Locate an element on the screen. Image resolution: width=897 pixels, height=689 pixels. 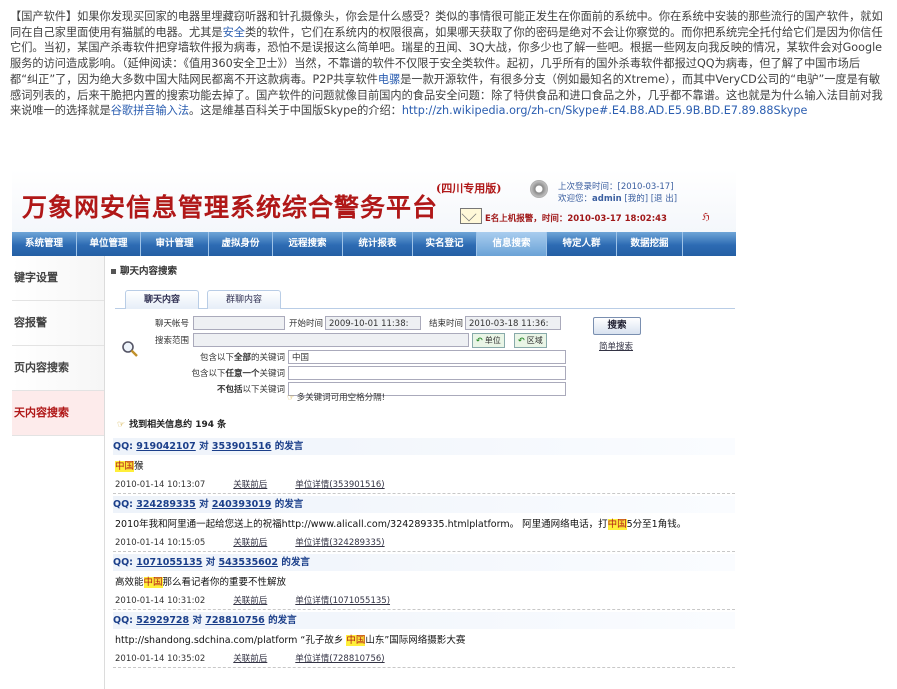
sidebar-item-0: 键字设置 is located at coordinates (58, 278).